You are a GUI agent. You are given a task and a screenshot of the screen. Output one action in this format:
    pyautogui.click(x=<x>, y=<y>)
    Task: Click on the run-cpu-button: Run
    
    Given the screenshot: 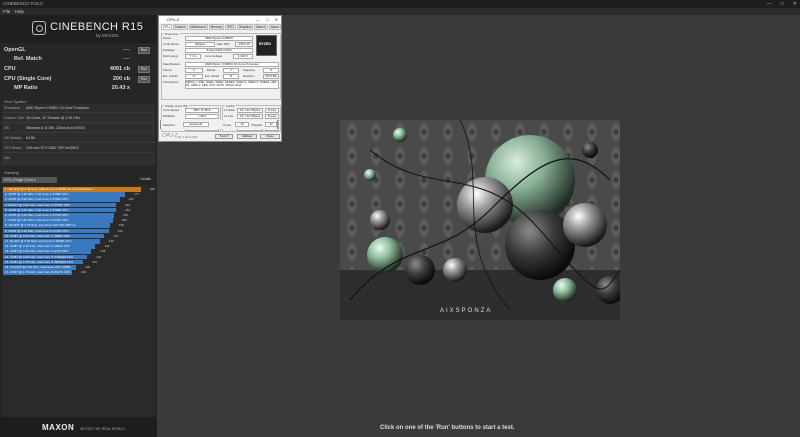 What is the action you would take?
    pyautogui.click(x=144, y=69)
    